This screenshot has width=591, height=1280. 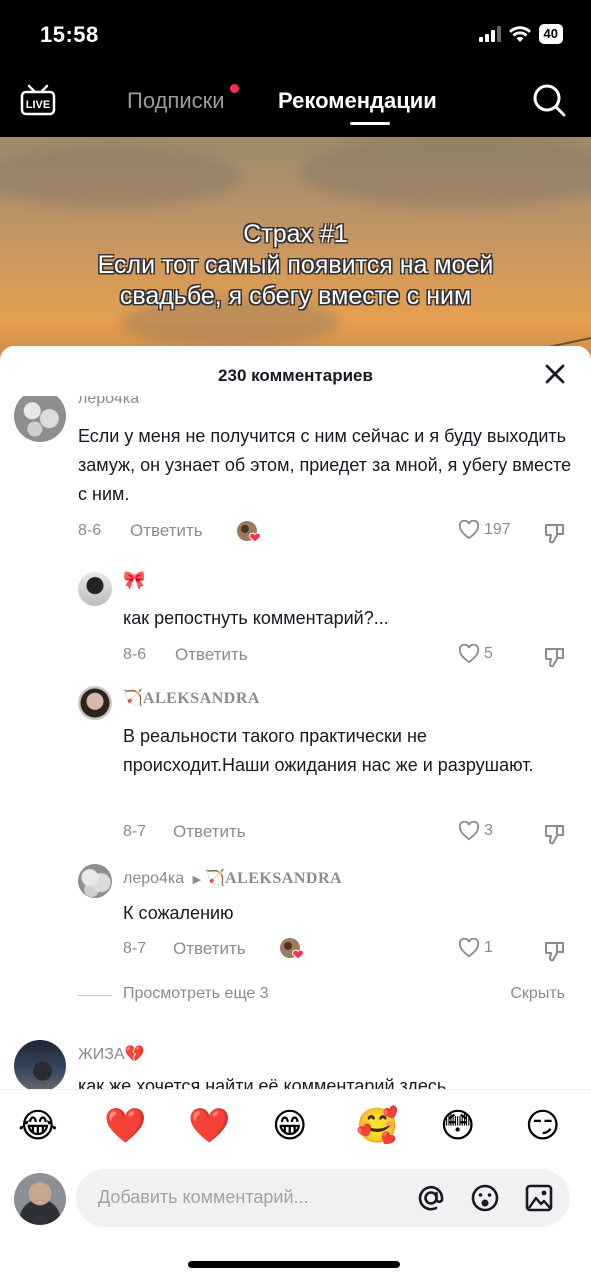 What do you see at coordinates (497, 529) in the screenshot?
I see `like-count: 197` at bounding box center [497, 529].